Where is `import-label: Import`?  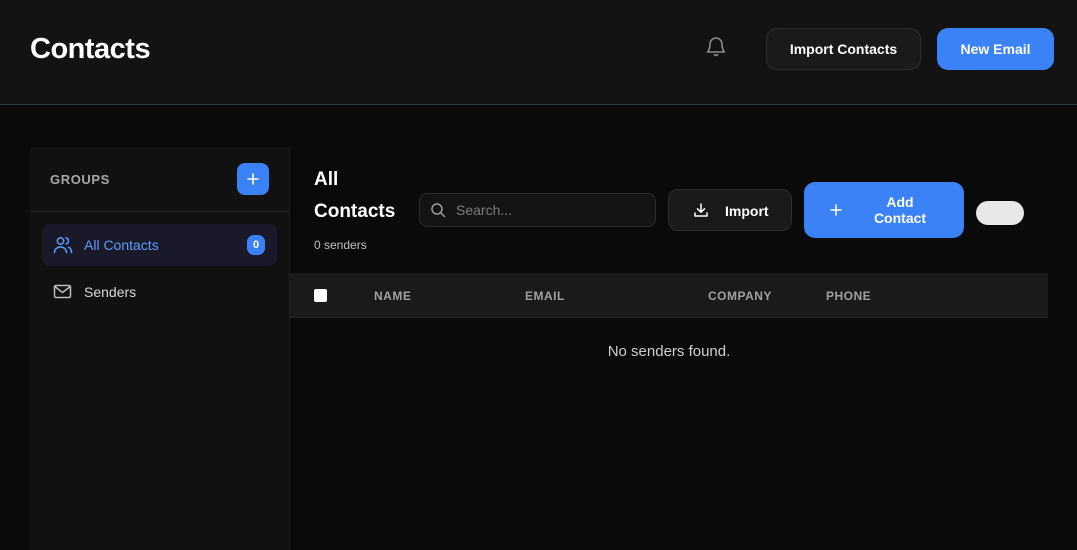 import-label: Import is located at coordinates (747, 211).